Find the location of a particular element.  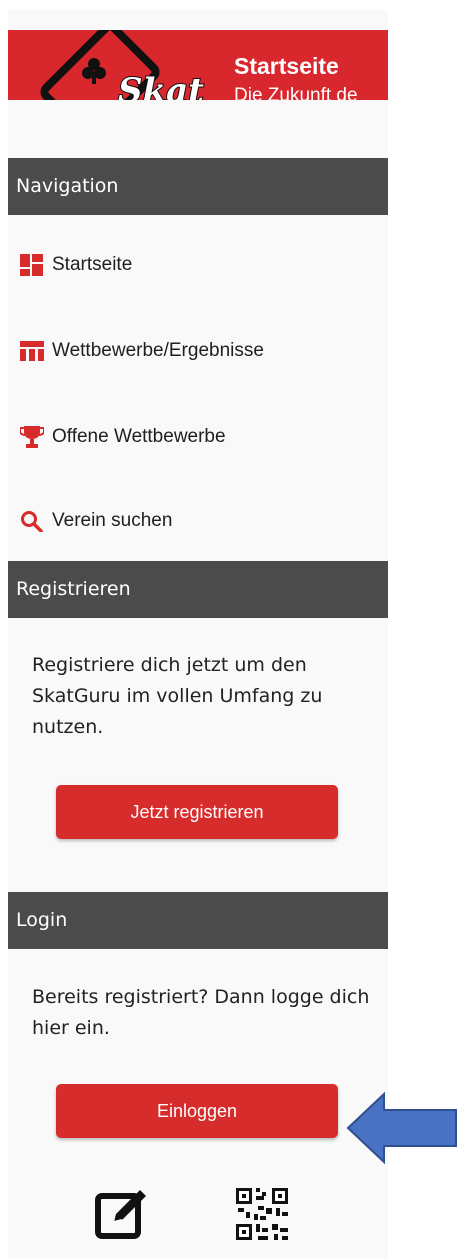

nav-item-label: Wettbewerbe/Ergebnisse is located at coordinates (158, 350).